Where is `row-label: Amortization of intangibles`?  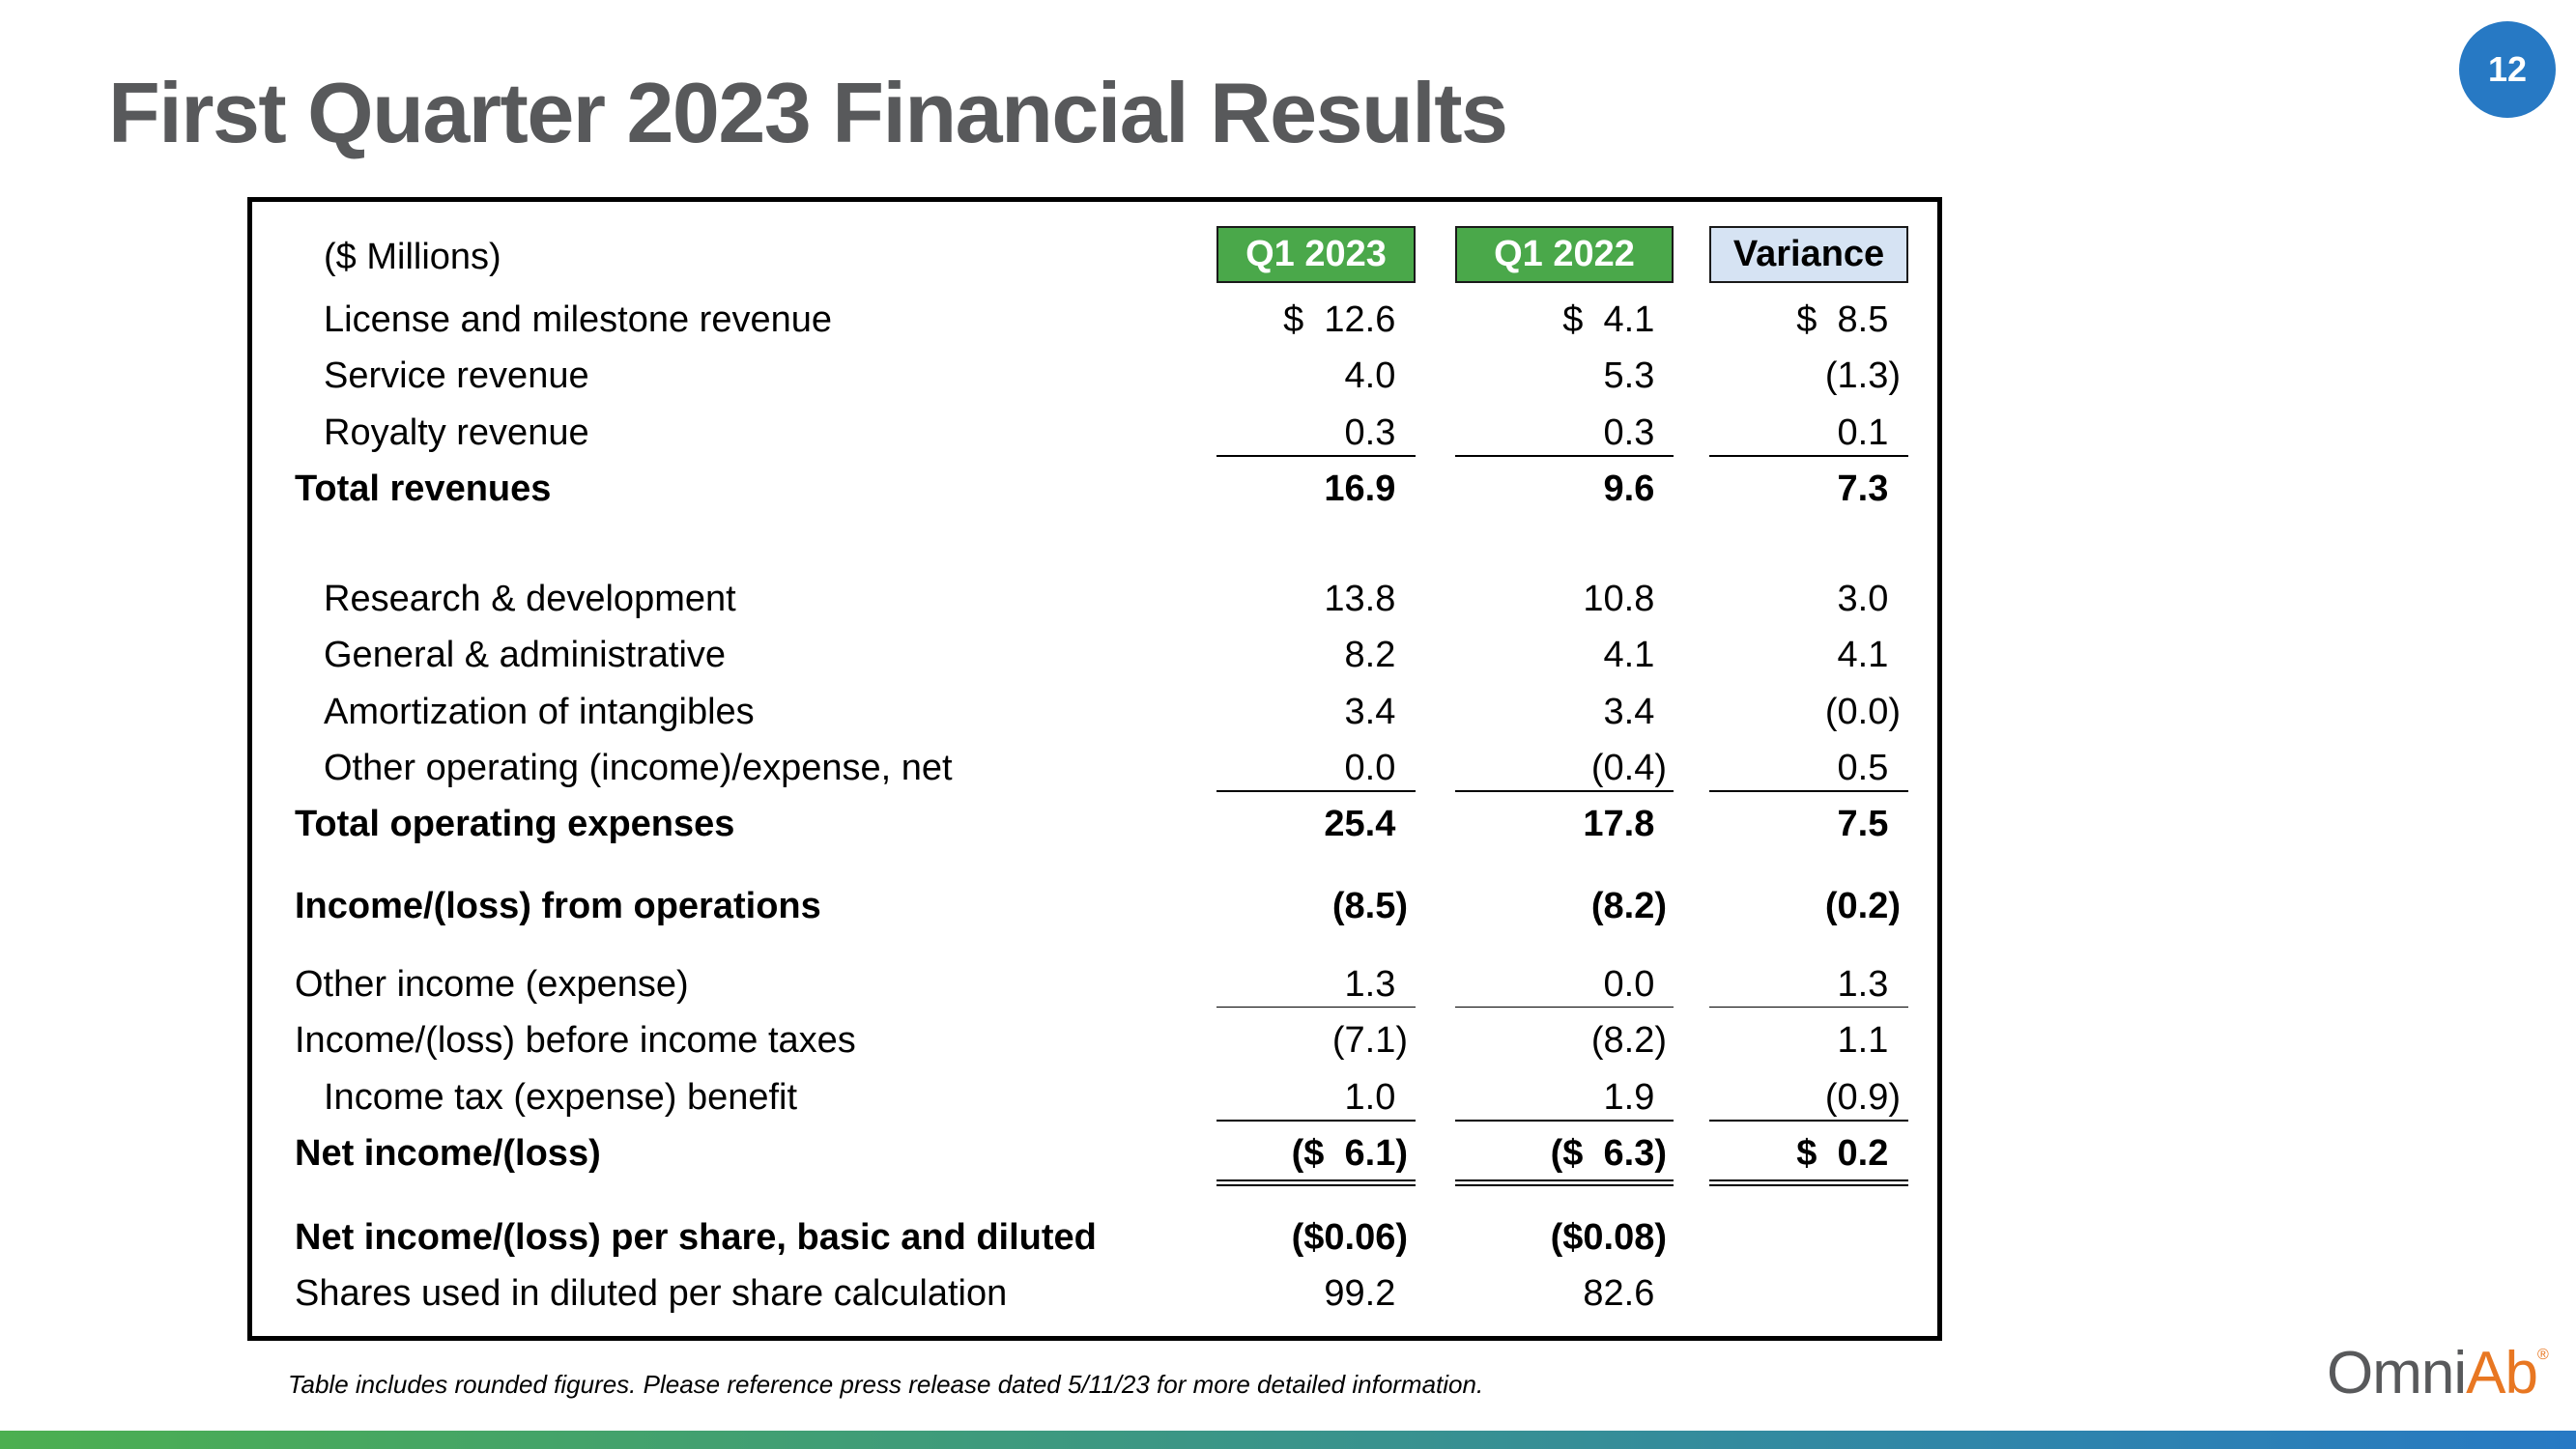
row-label: Amortization of intangibles is located at coordinates (540, 712).